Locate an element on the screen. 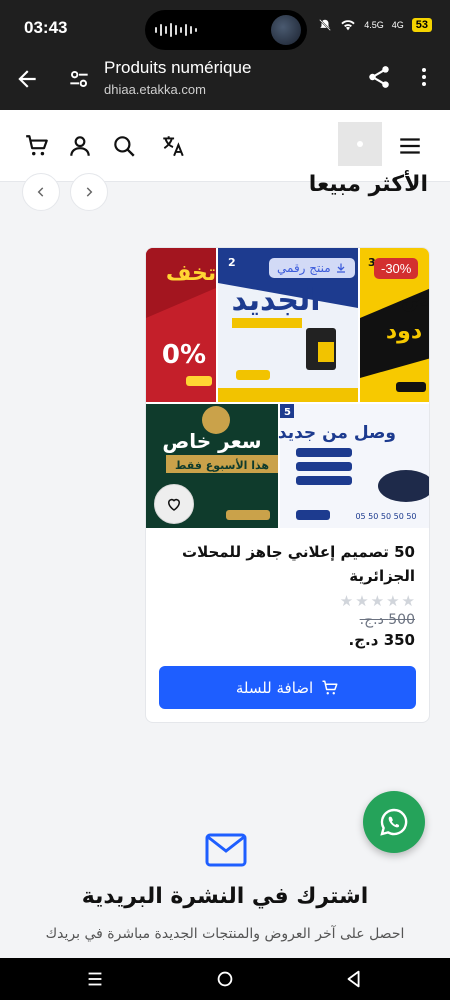 Image resolution: width=450 pixels, height=1000 pixels. site-logo is located at coordinates (360, 144).